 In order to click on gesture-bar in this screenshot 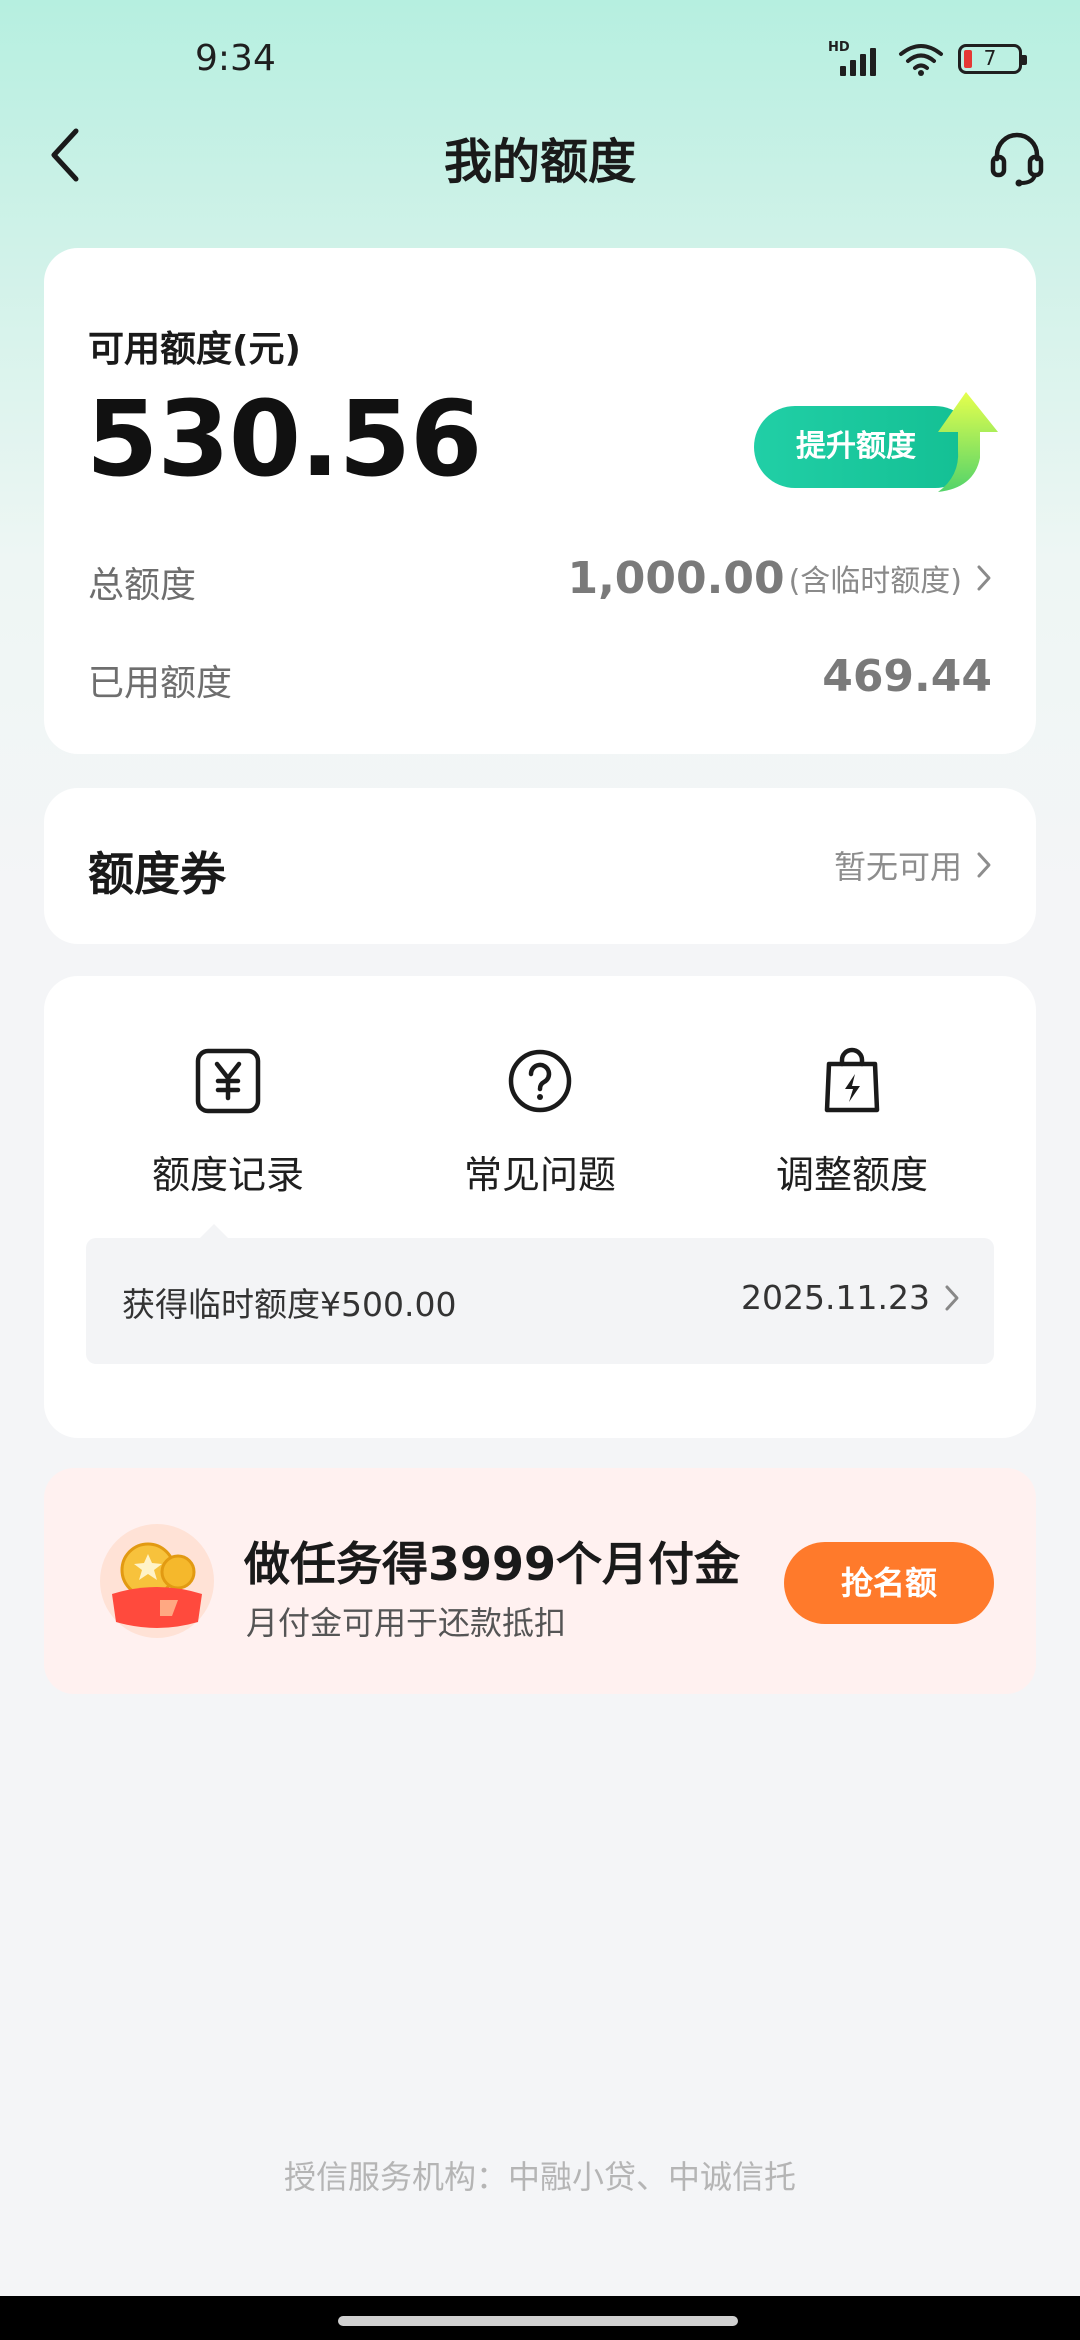, I will do `click(540, 2318)`.